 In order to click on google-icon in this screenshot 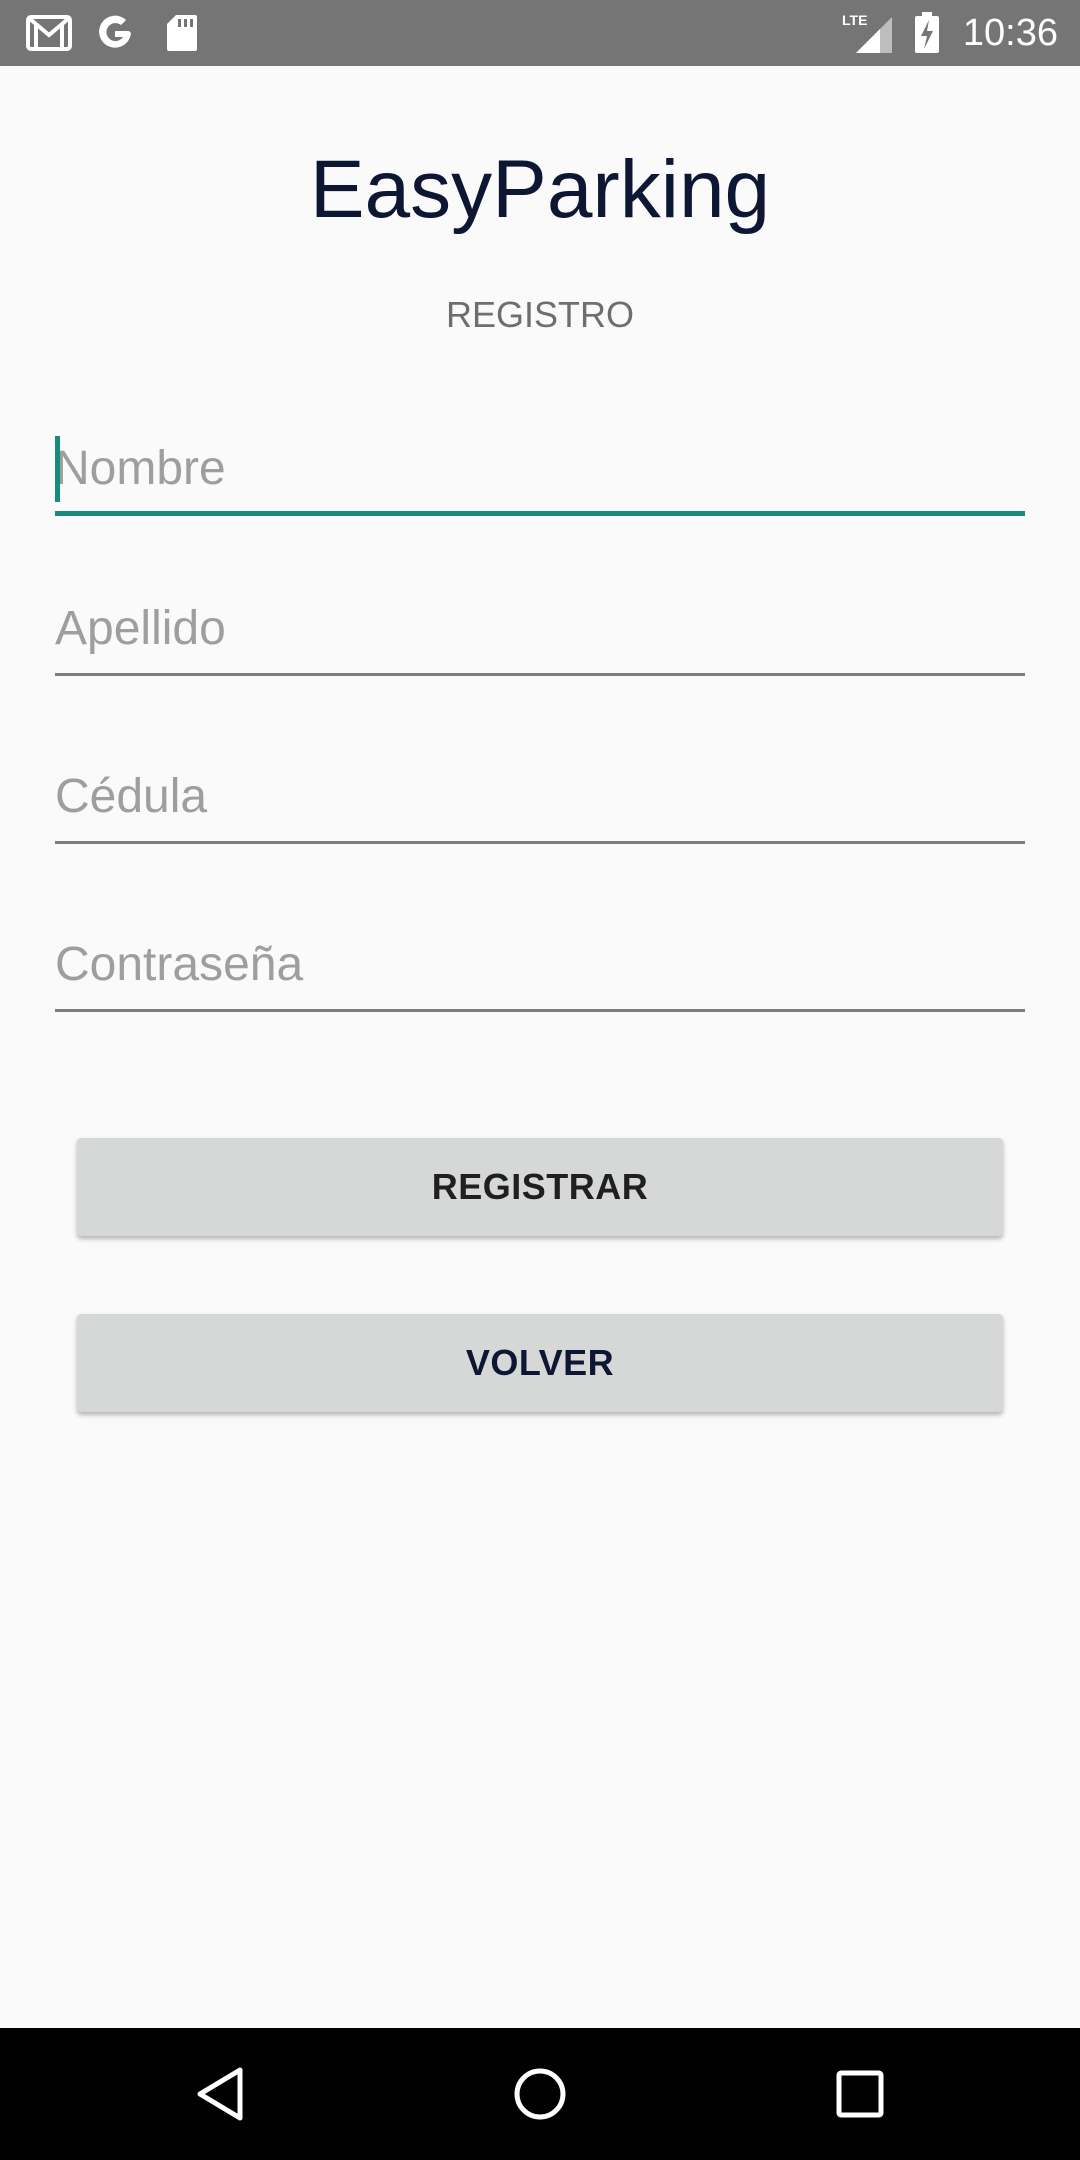, I will do `click(115, 33)`.